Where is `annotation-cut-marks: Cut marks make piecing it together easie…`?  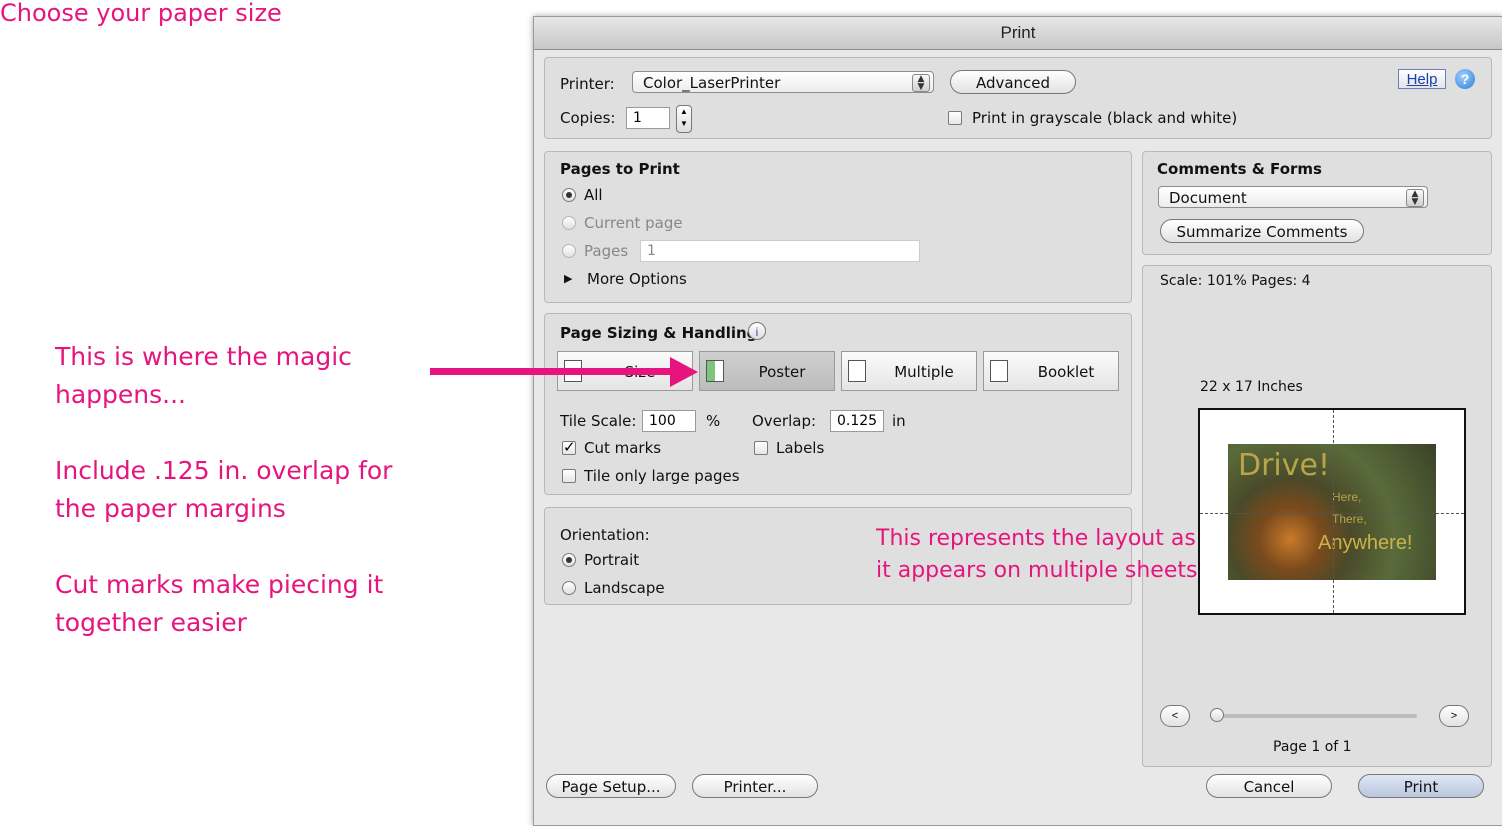
annotation-cut-marks: Cut marks make piecing it together easie… is located at coordinates (219, 604).